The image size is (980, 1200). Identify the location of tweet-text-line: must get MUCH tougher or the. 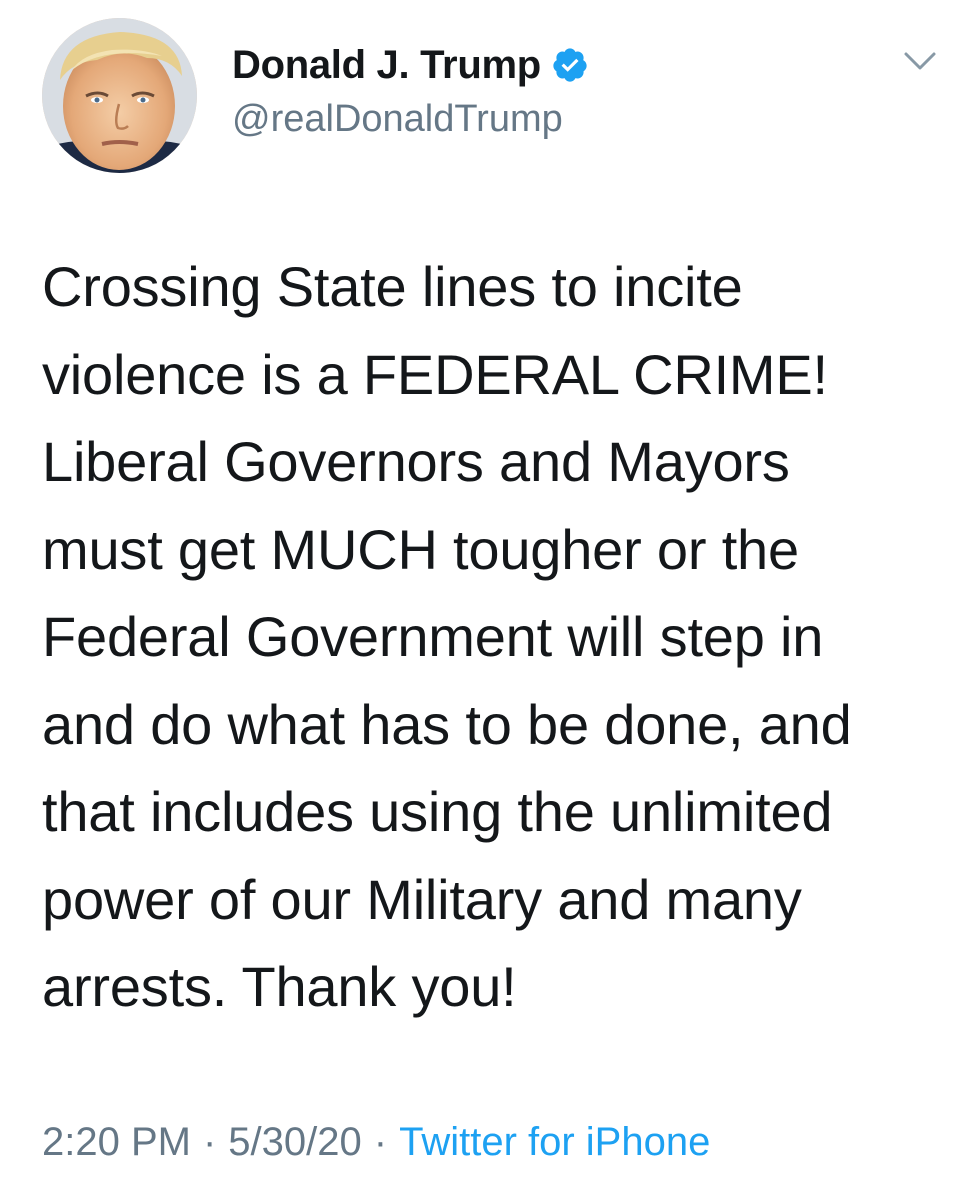
(420, 549).